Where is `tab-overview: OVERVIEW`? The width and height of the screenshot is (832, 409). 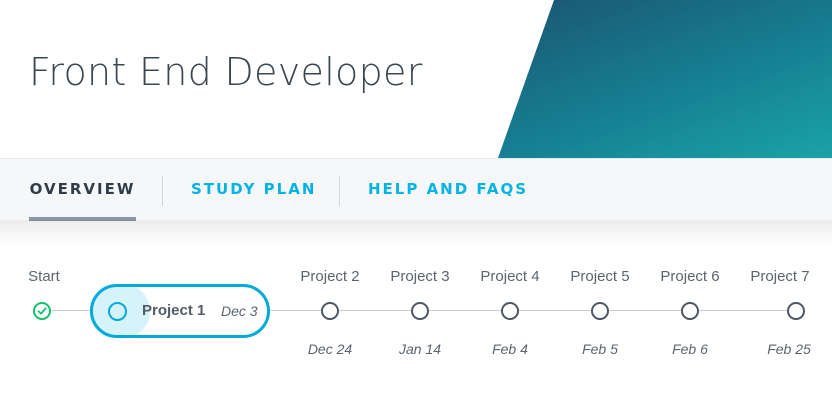 tab-overview: OVERVIEW is located at coordinates (82, 190).